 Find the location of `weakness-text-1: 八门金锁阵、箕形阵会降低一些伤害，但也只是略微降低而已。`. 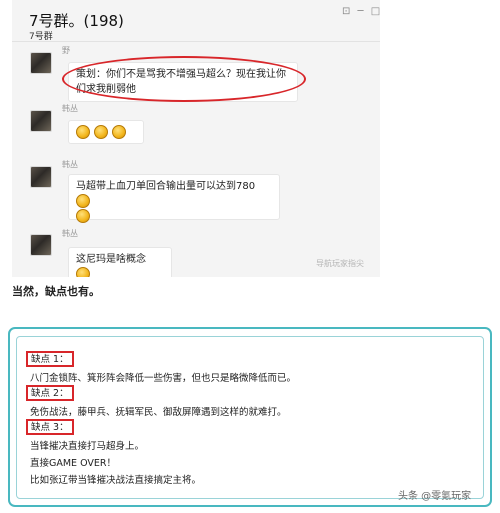

weakness-text-1: 八门金锁阵、箕形阵会降低一些伤害，但也只是略微降低而已。 is located at coordinates (163, 378).